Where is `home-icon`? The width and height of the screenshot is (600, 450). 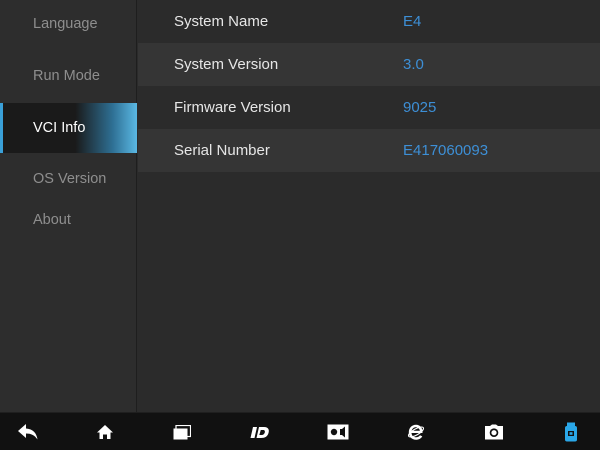 home-icon is located at coordinates (105, 432).